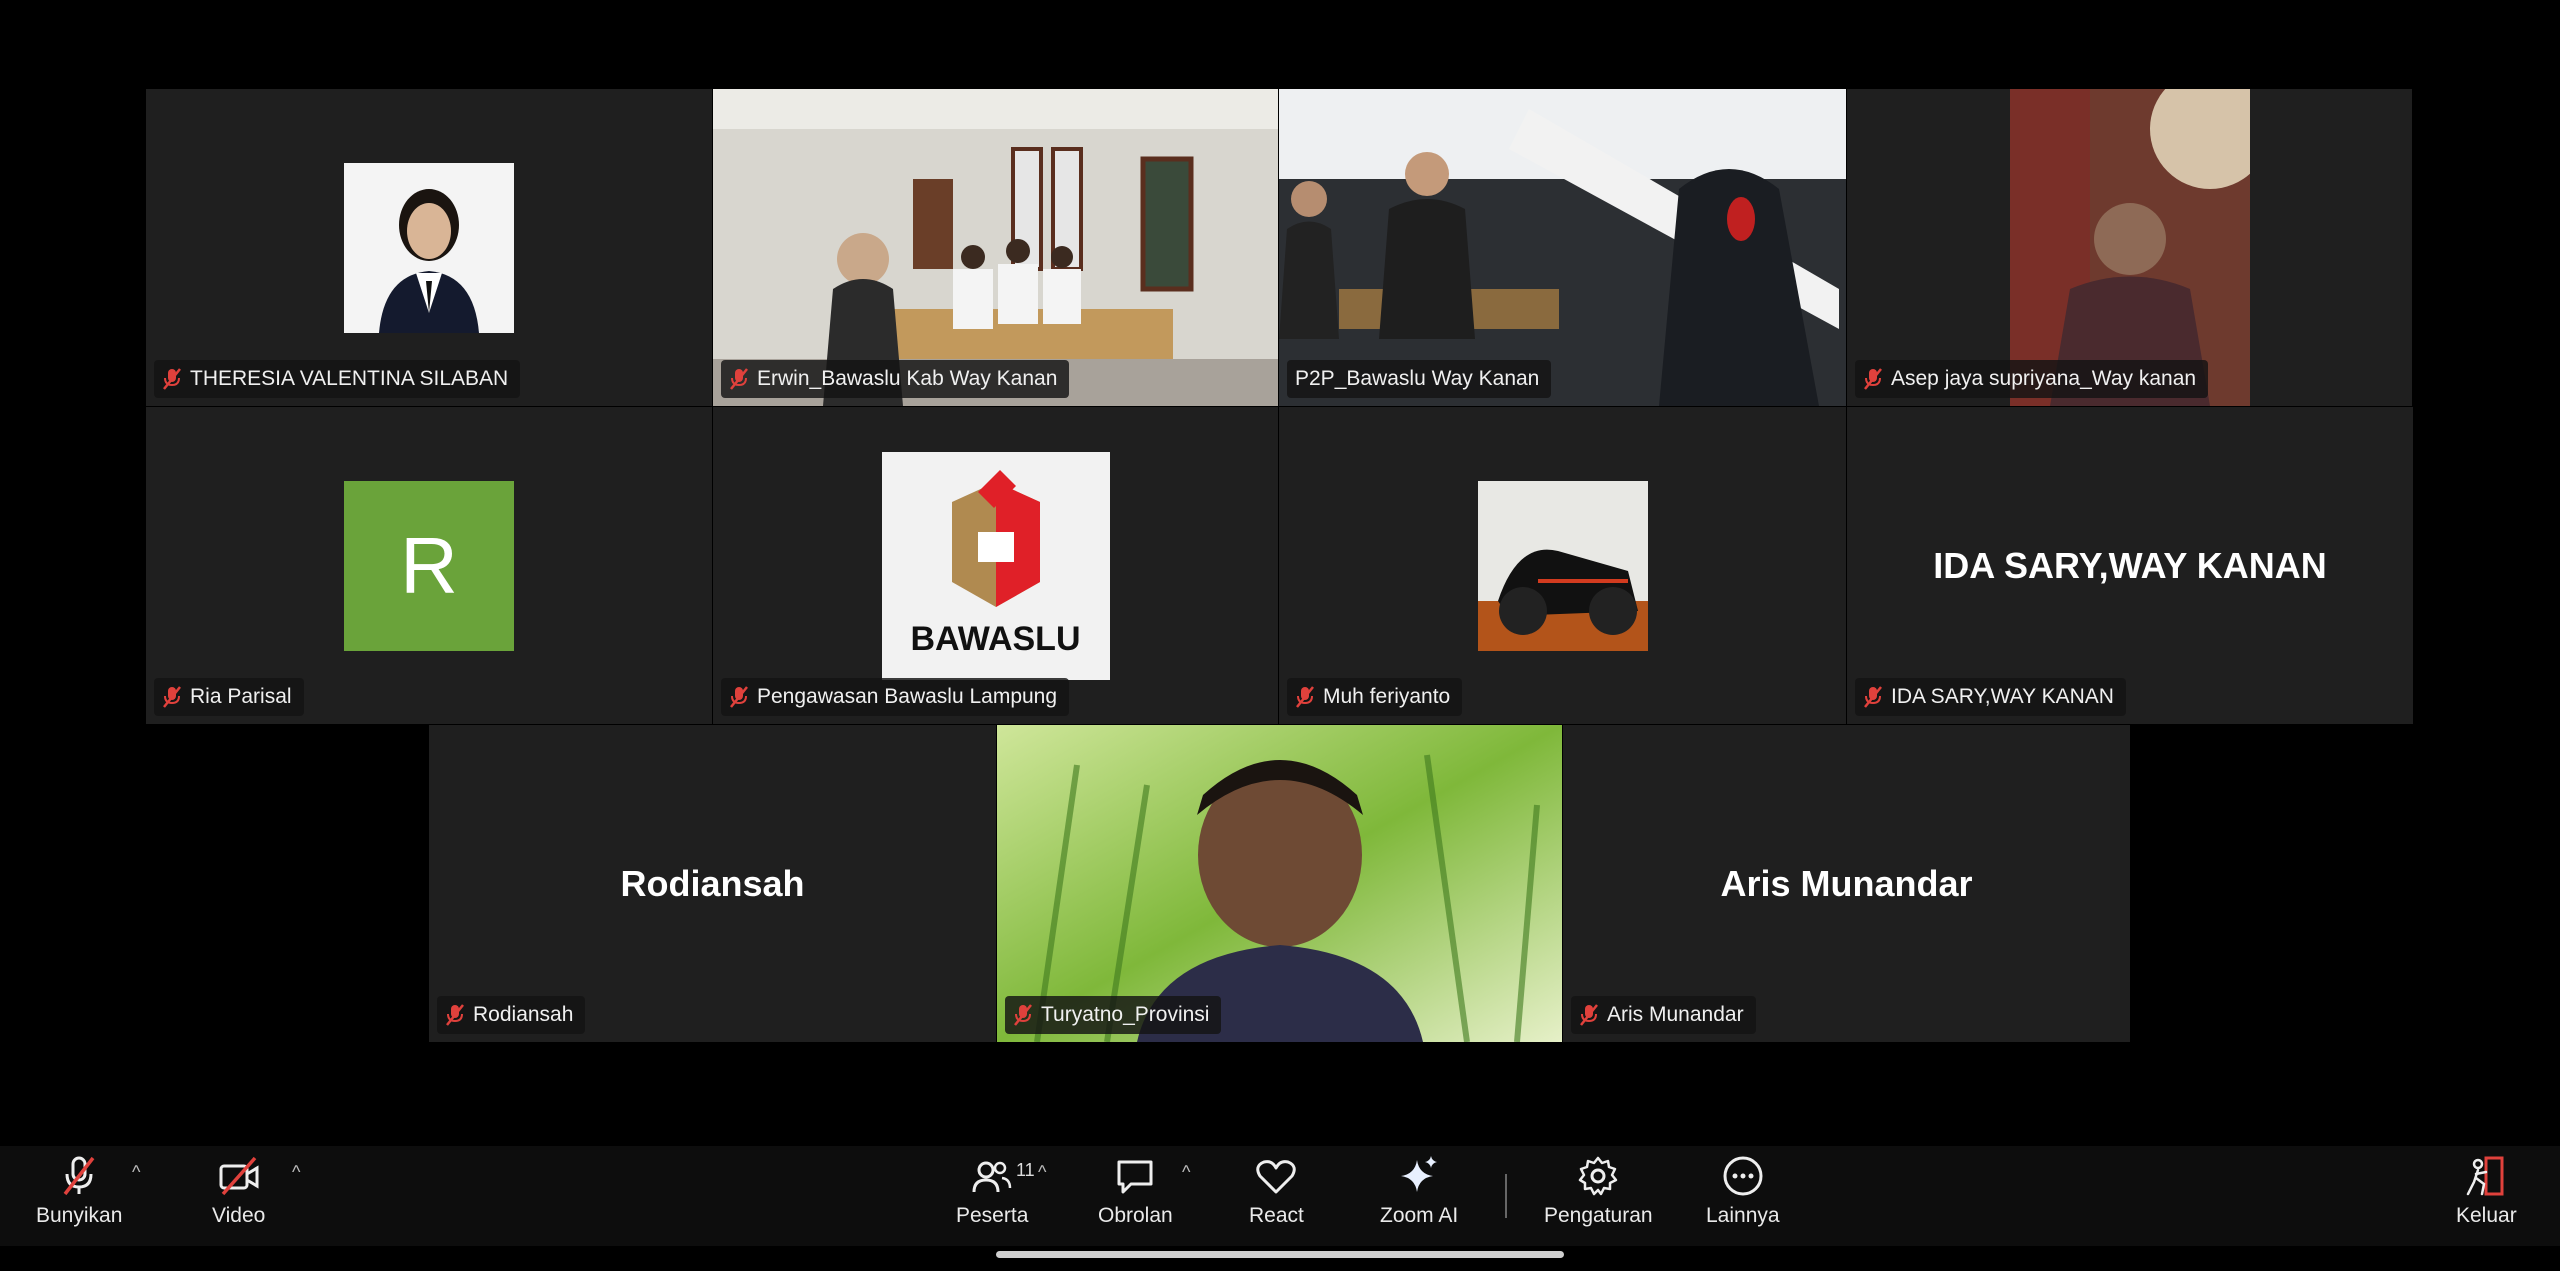  Describe the element at coordinates (2044, 378) in the screenshot. I see `participant-name: Asep jaya supriyana_Way kanan` at that location.